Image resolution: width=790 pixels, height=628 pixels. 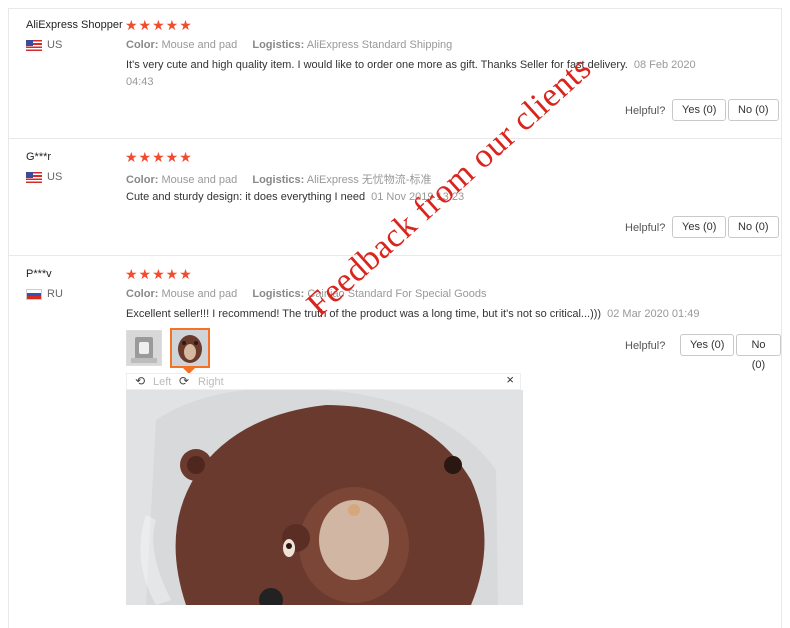 I want to click on logistics-value: AliExpress 无忧物流-标准, so click(x=369, y=180).